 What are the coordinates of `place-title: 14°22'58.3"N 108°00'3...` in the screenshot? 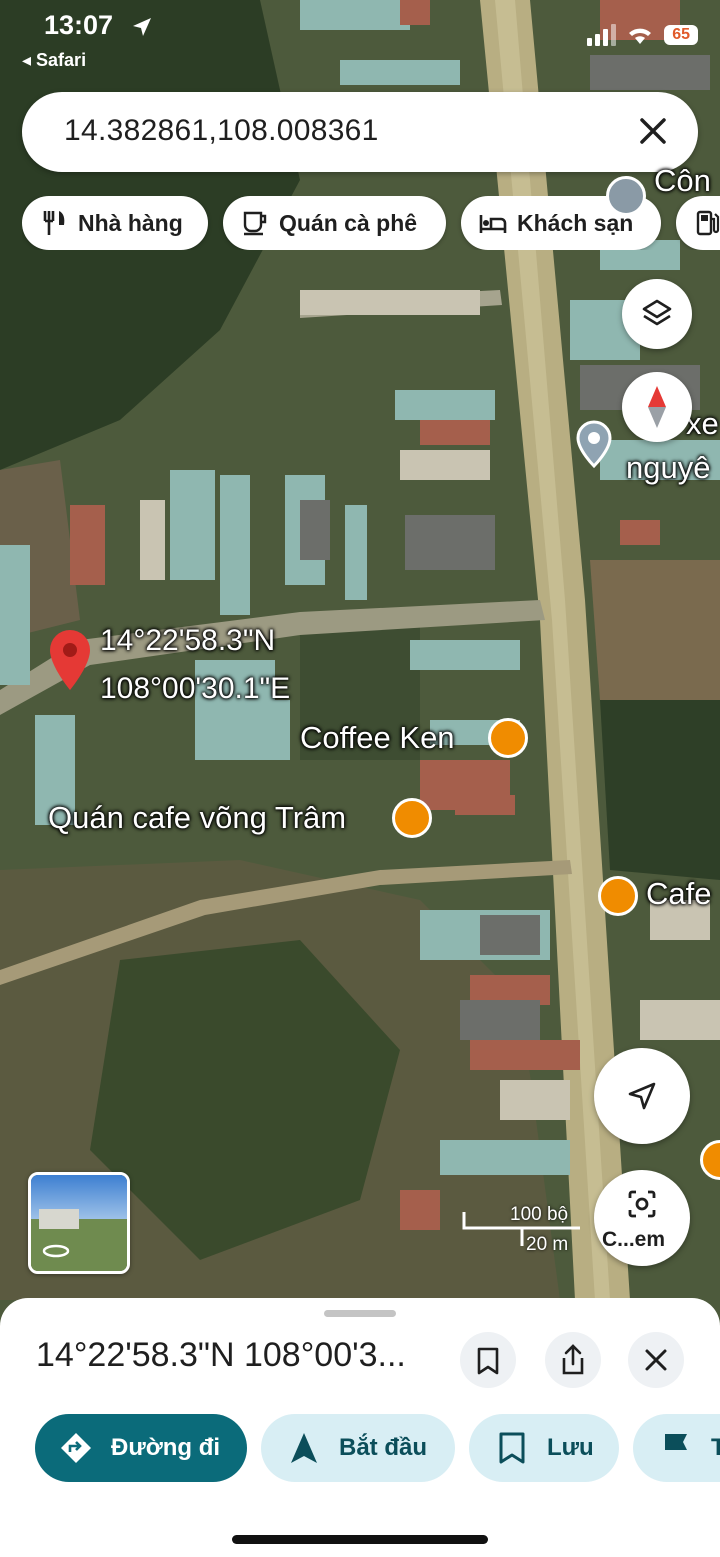 It's located at (221, 1355).